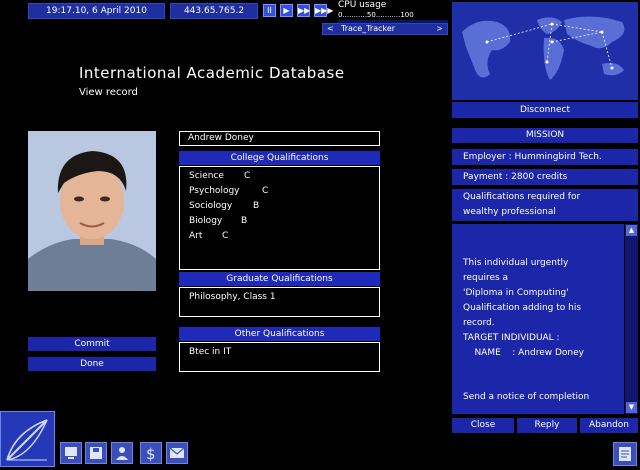 The image size is (640, 470). What do you see at coordinates (206, 221) in the screenshot?
I see `subject-name: Biology` at bounding box center [206, 221].